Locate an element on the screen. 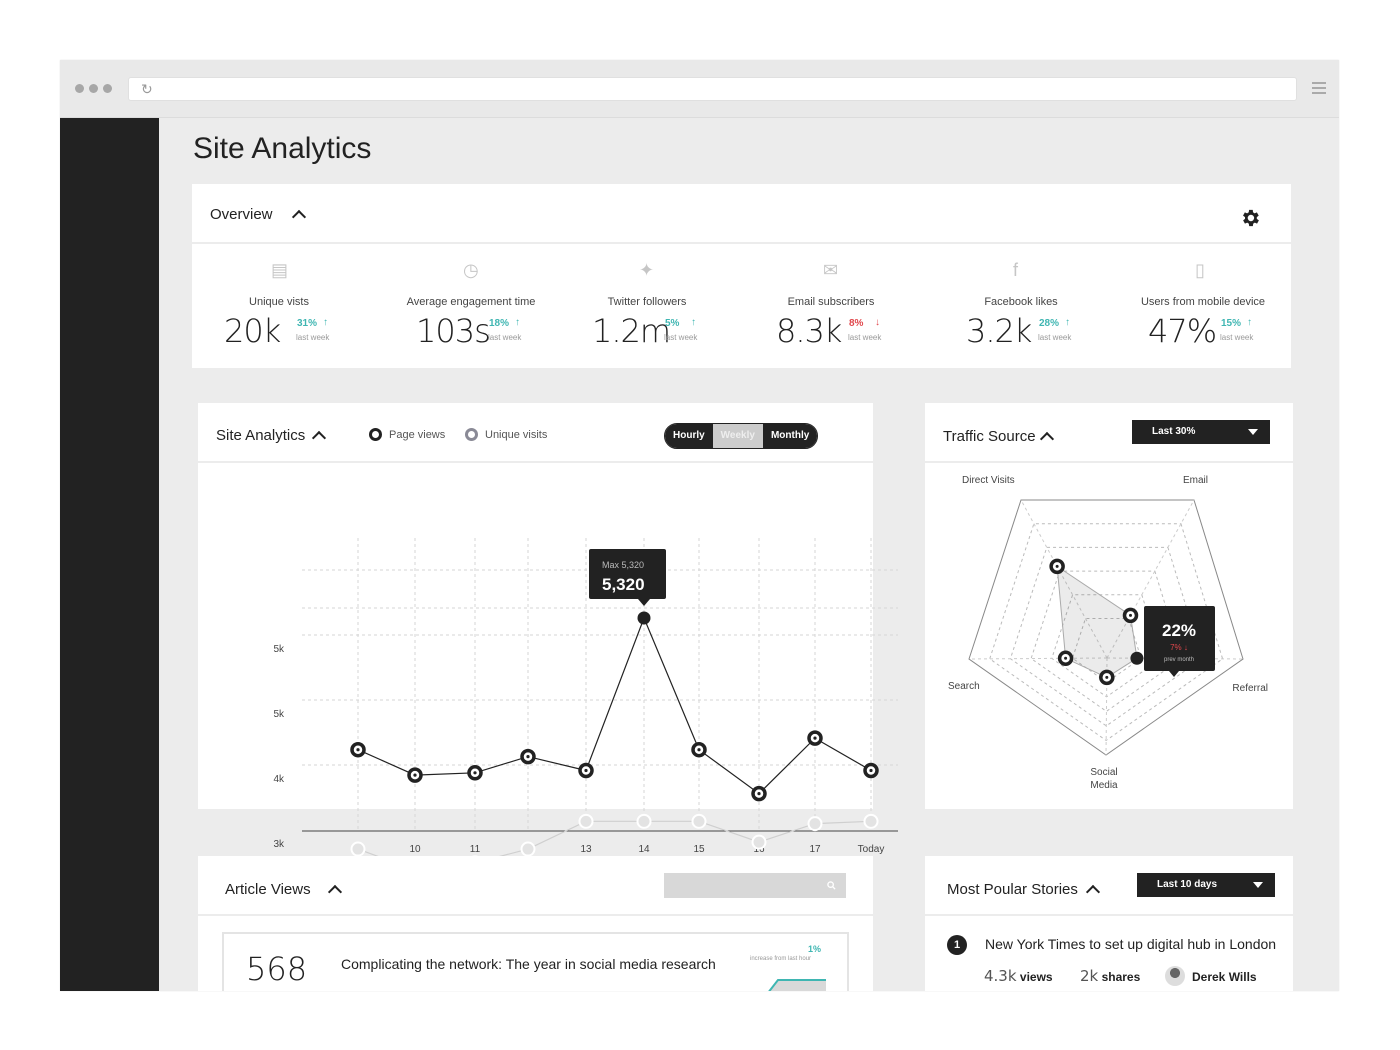 The width and height of the screenshot is (1400, 1050). segment-hourly: Hourly is located at coordinates (689, 436).